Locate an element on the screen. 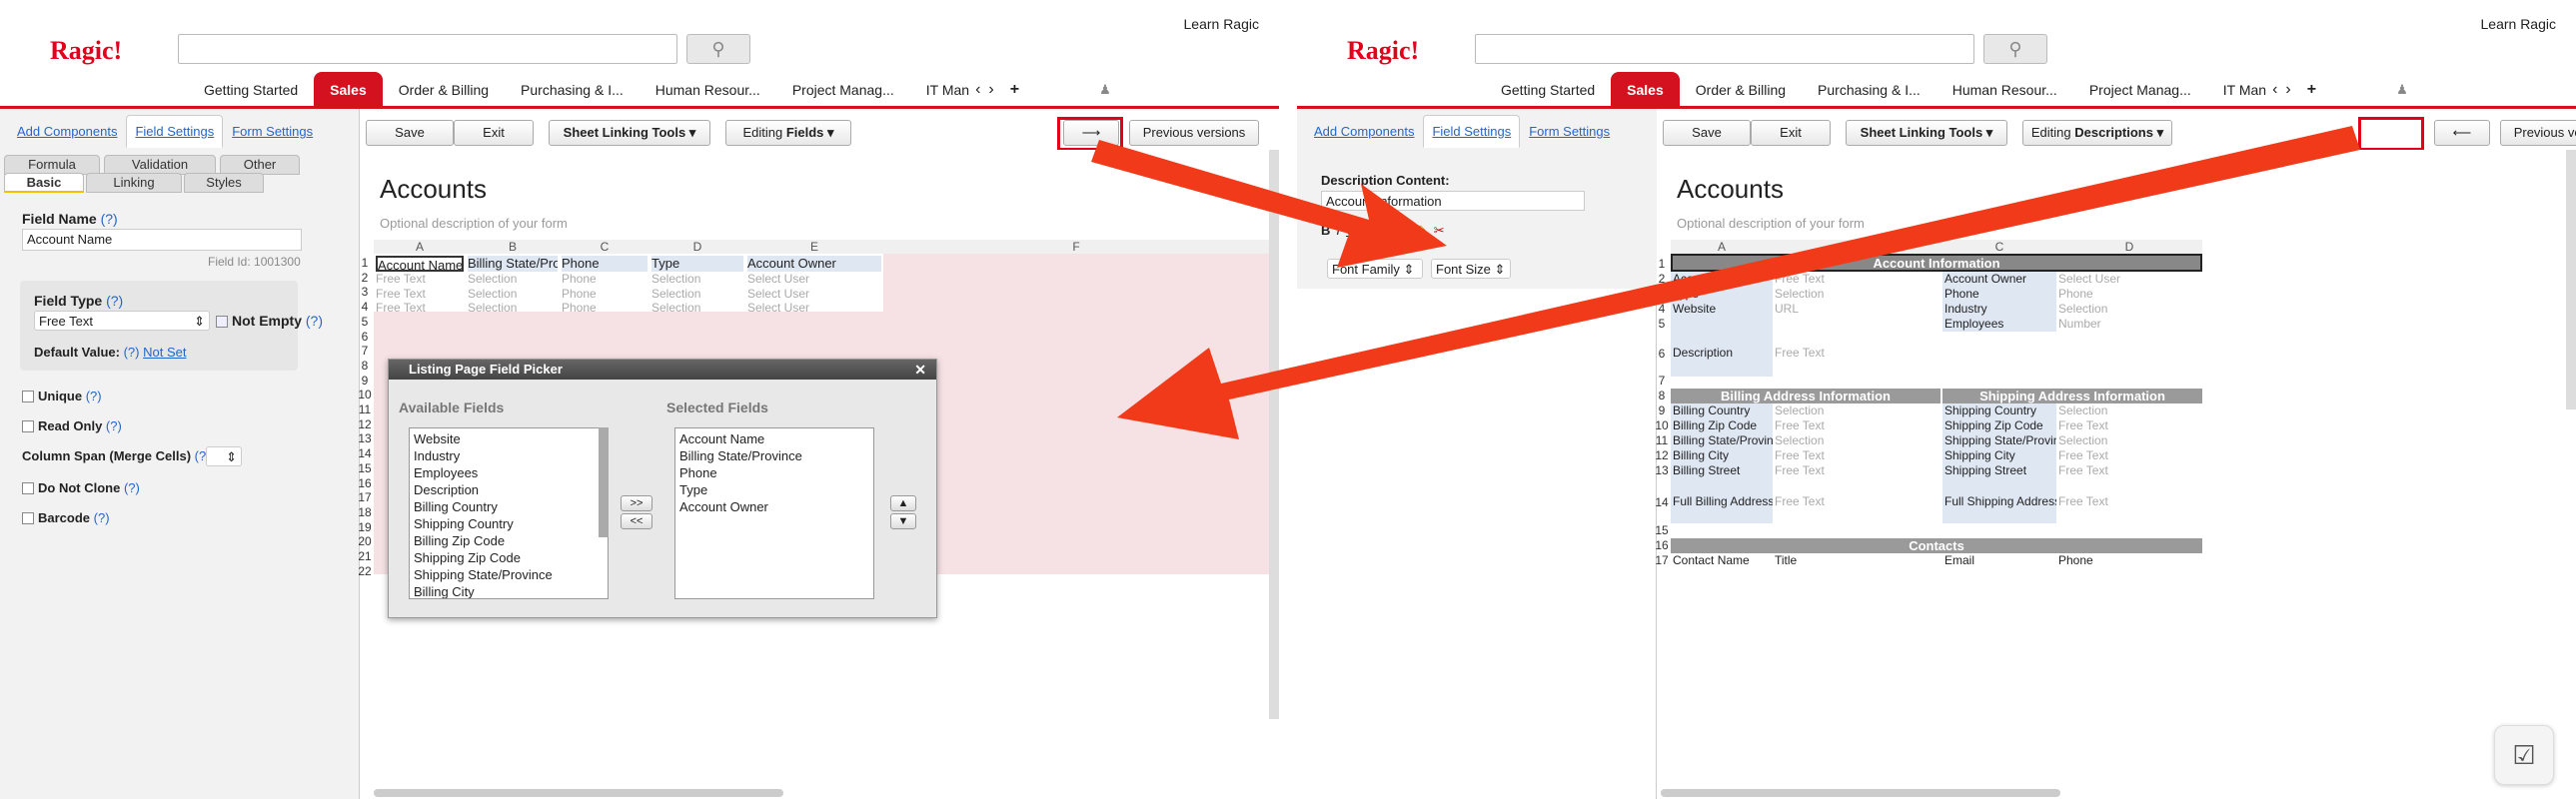 The image size is (2576, 799). field-label: Billing Country is located at coordinates (1723, 410).